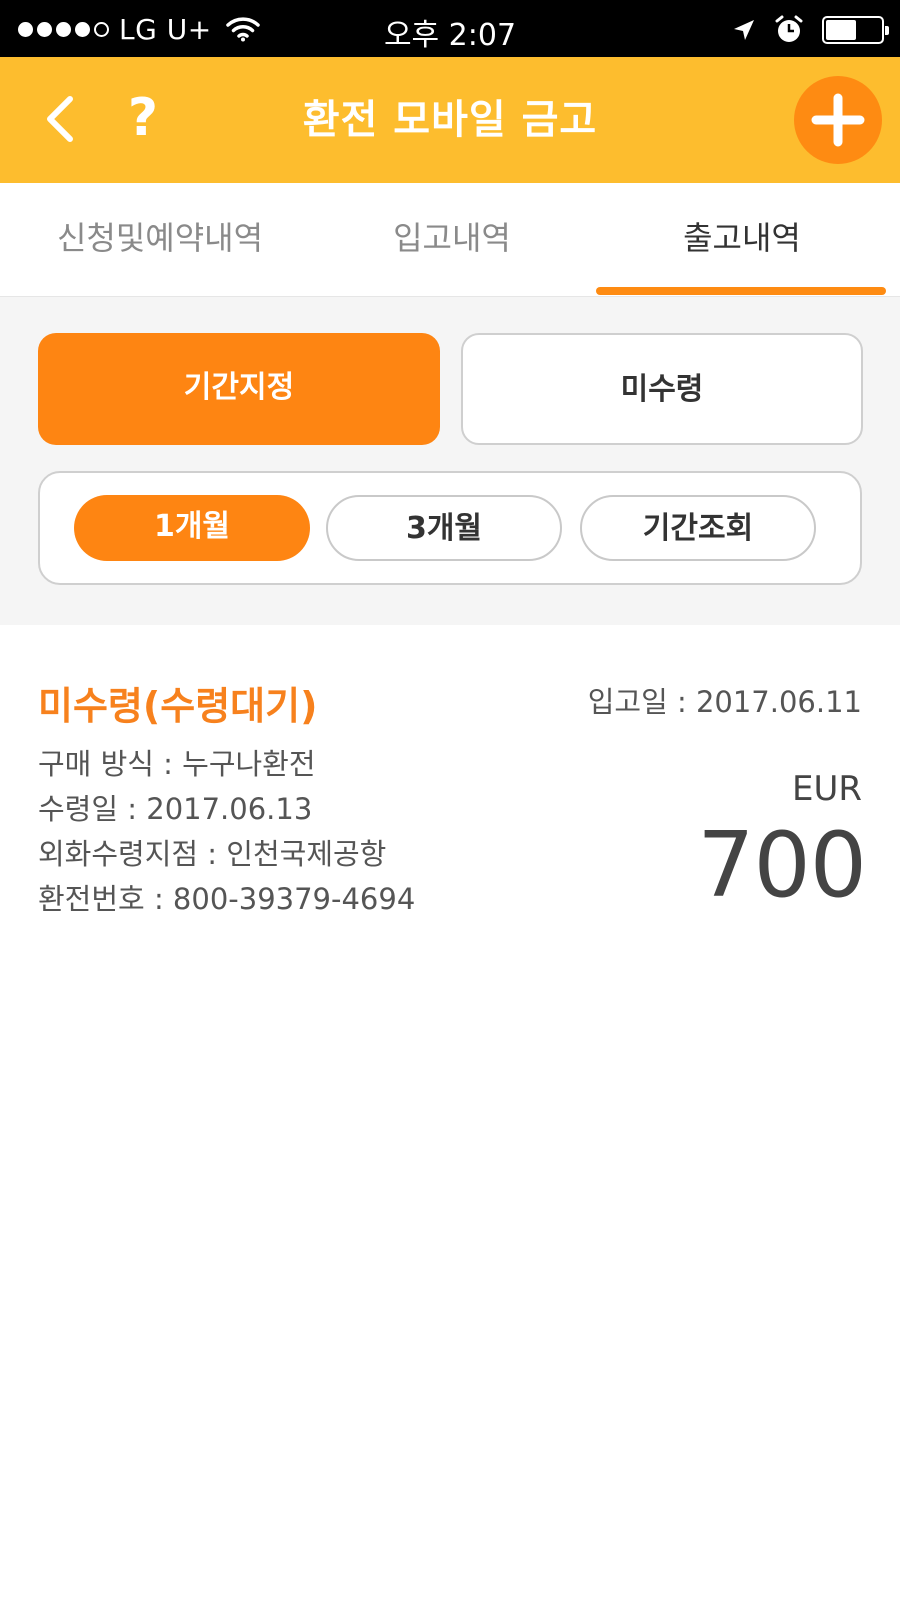  What do you see at coordinates (227, 899) in the screenshot?
I see `record-exchange-number: 환전번호 : 800-39379-4694` at bounding box center [227, 899].